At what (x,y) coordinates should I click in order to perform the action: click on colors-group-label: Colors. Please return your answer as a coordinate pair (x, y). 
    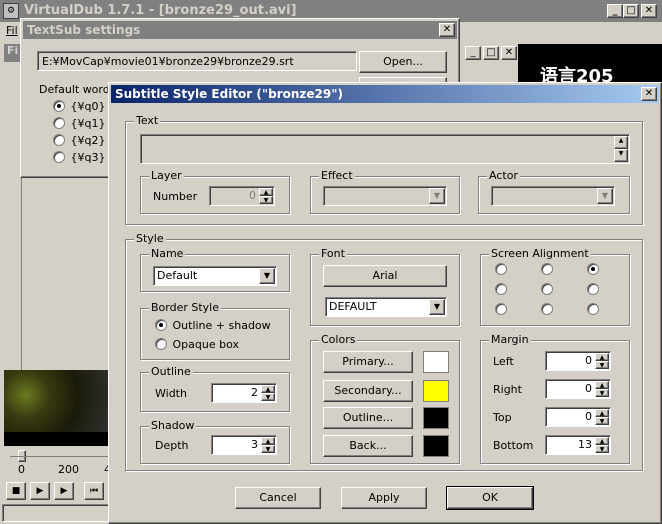
    Looking at the image, I should click on (338, 340).